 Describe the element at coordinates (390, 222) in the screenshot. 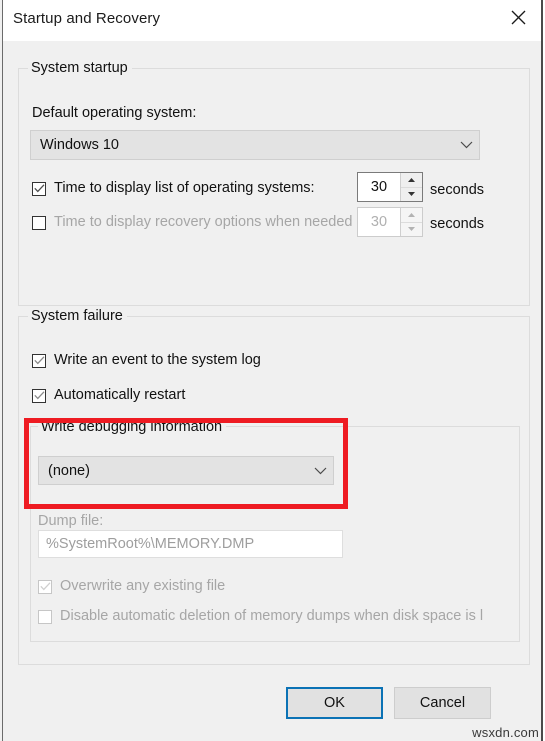

I see `time-to-display-recovery-stepper: 30` at that location.